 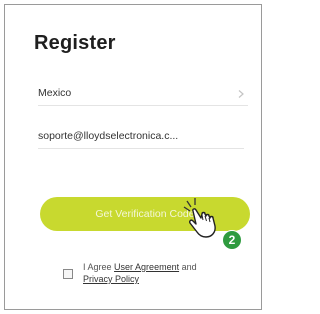 I want to click on chevron-right-icon, so click(x=241, y=94).